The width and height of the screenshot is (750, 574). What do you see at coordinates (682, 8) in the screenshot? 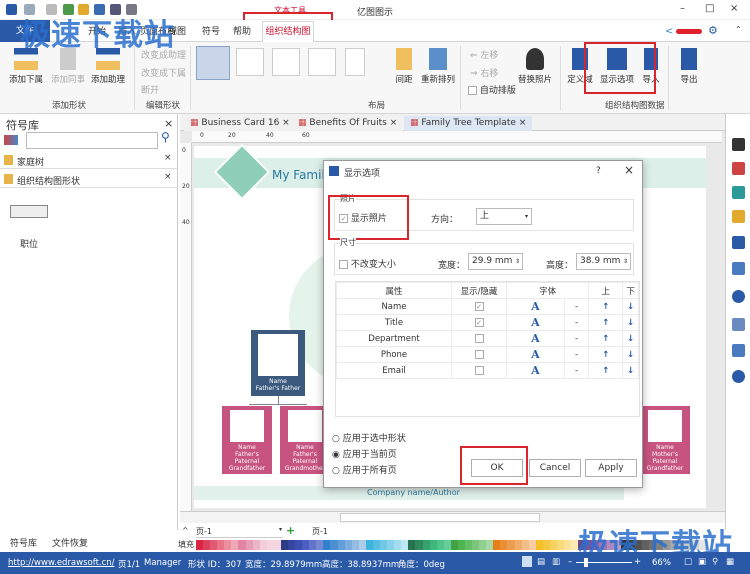
I see `minimize-button: –` at bounding box center [682, 8].